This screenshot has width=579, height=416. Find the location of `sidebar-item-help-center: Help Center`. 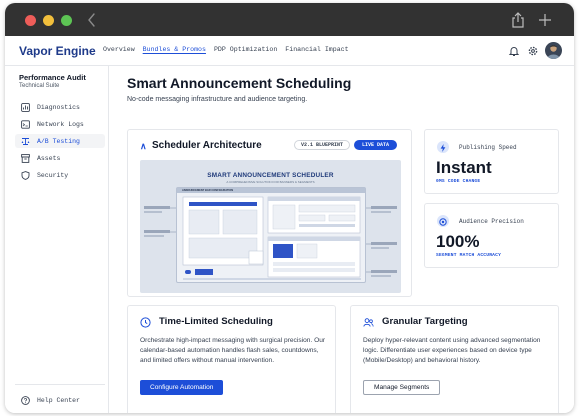

sidebar-item-help-center: Help Center is located at coordinates (60, 400).